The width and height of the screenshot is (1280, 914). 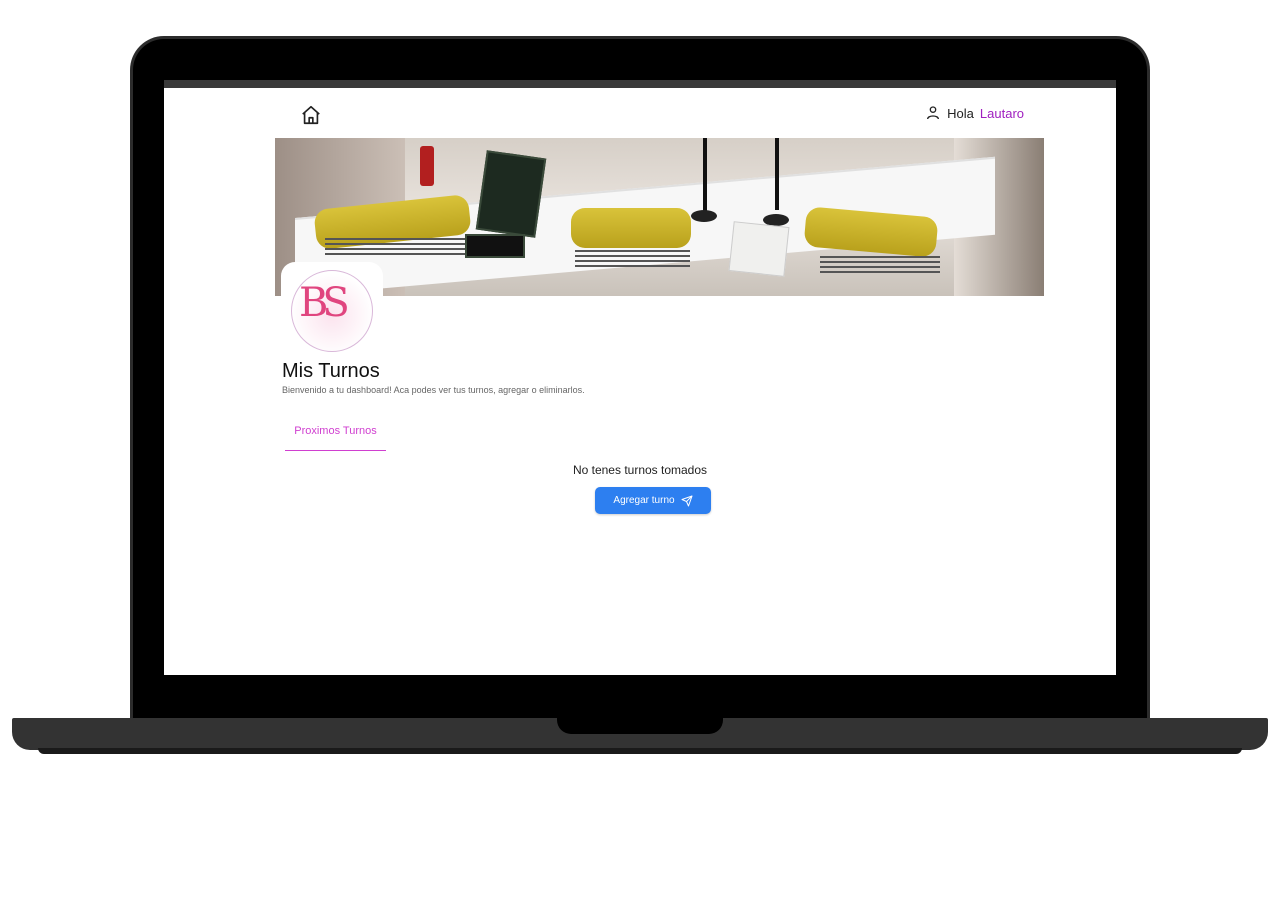 What do you see at coordinates (640, 751) in the screenshot?
I see `laptop-base-shadow` at bounding box center [640, 751].